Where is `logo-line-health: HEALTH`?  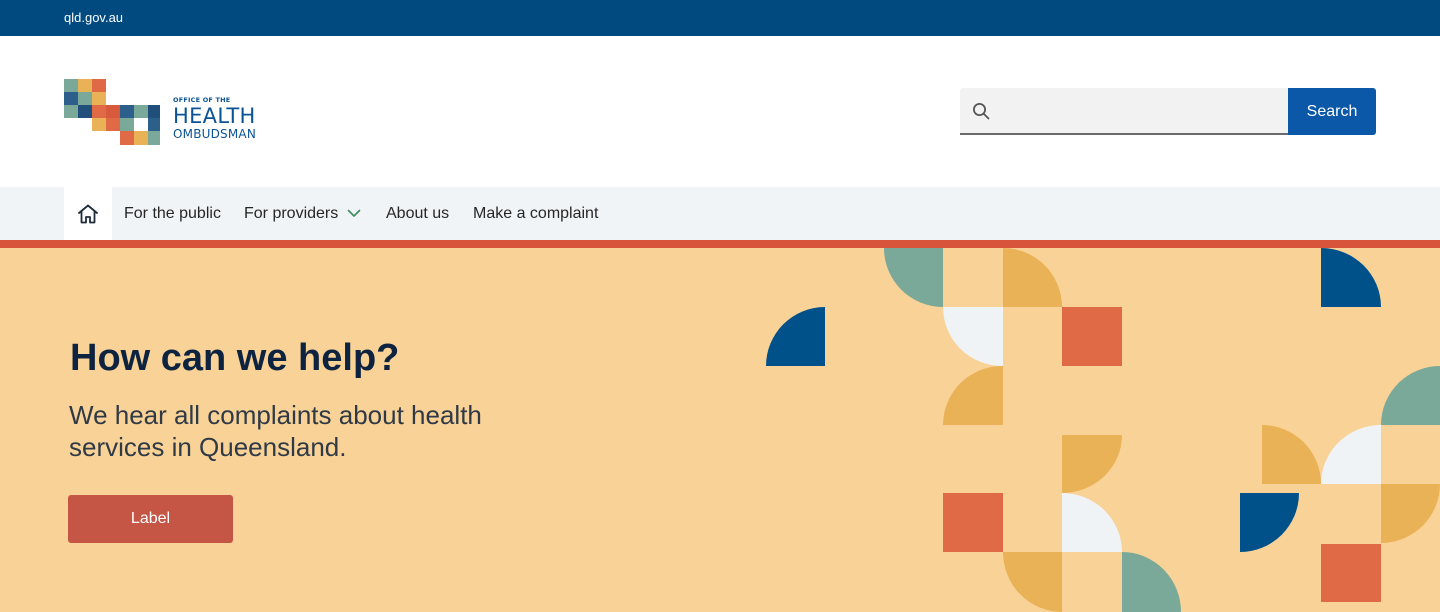
logo-line-health: HEALTH is located at coordinates (214, 115).